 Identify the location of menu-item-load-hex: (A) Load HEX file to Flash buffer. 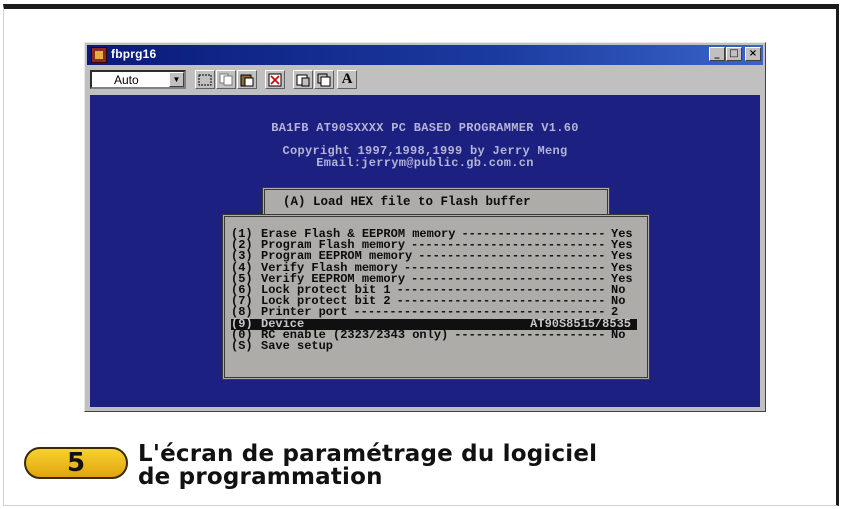
(407, 202).